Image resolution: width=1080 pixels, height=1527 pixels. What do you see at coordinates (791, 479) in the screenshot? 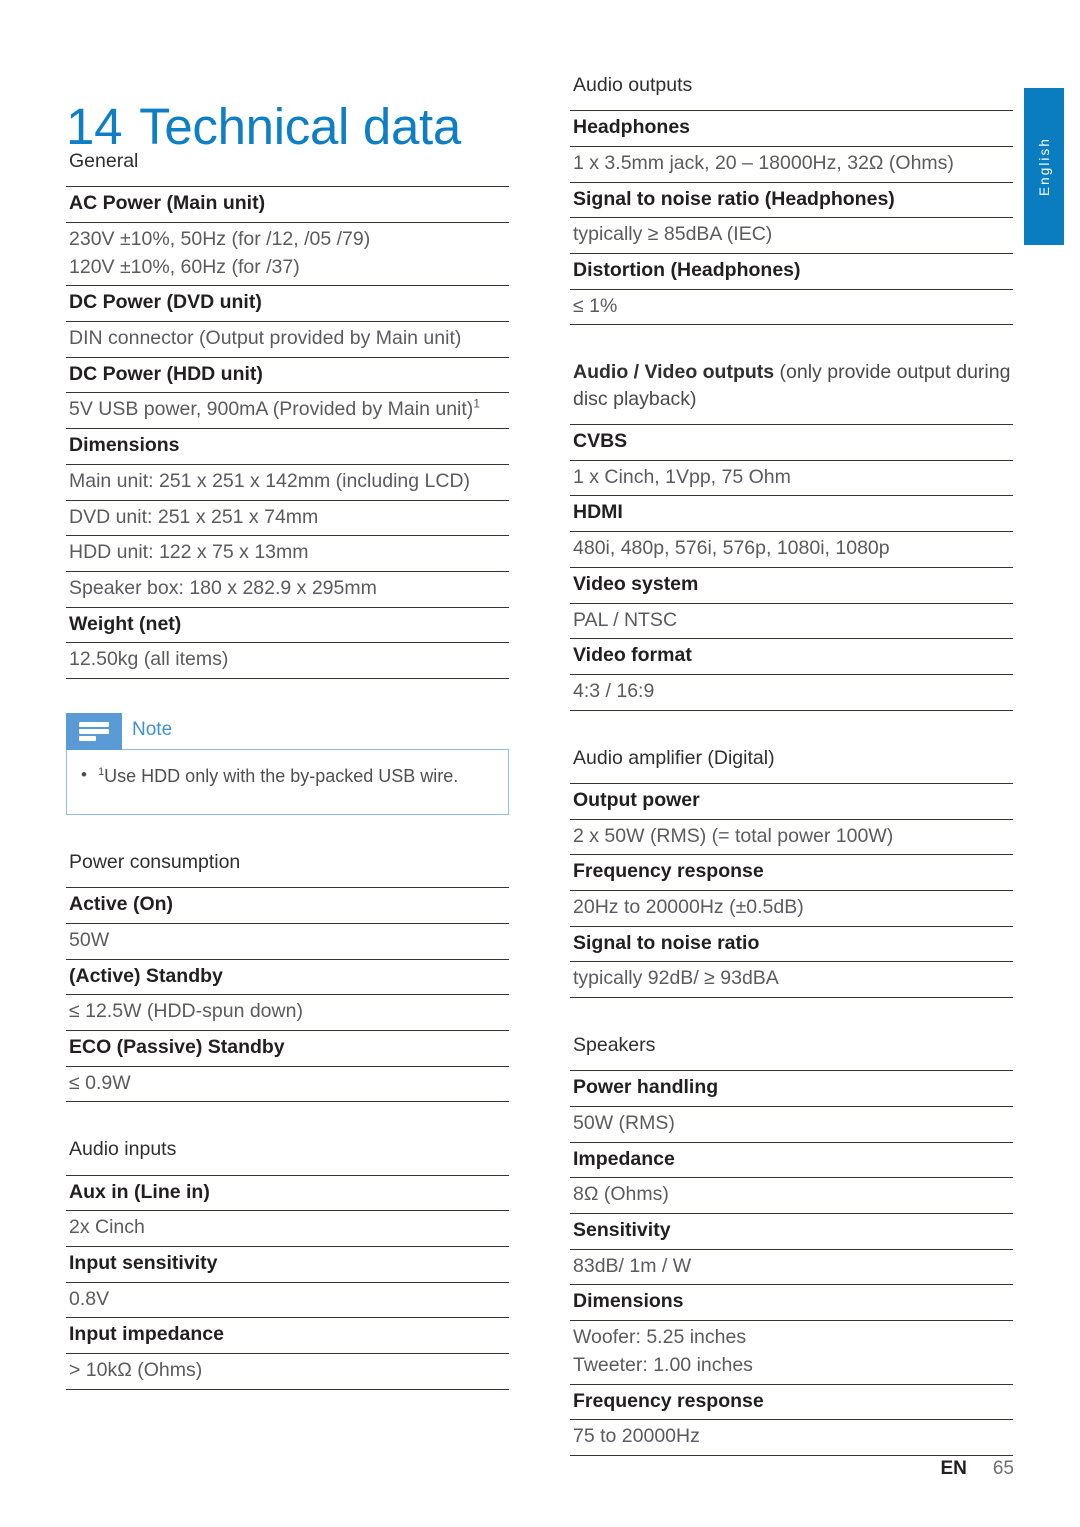
I see `spec-row-value: 1 x Cinch, 1Vpp, 75 Ohm` at bounding box center [791, 479].